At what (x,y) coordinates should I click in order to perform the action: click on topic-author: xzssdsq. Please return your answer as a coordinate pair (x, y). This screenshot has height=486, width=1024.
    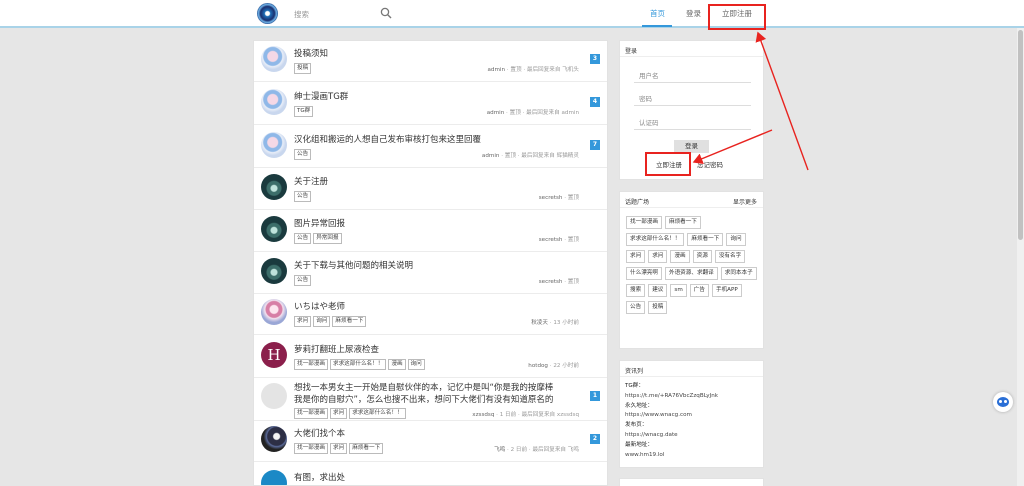
    Looking at the image, I should click on (483, 415).